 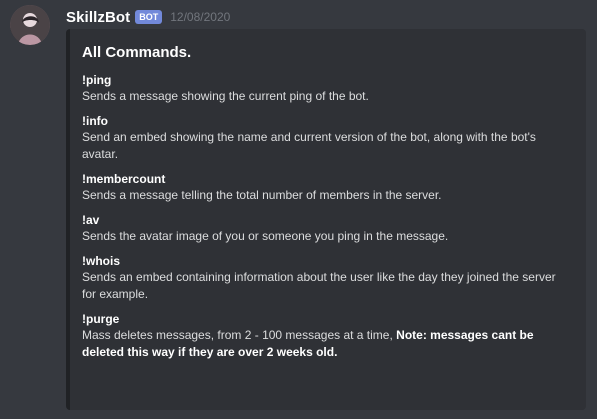 What do you see at coordinates (91, 220) in the screenshot?
I see `command-name: !av` at bounding box center [91, 220].